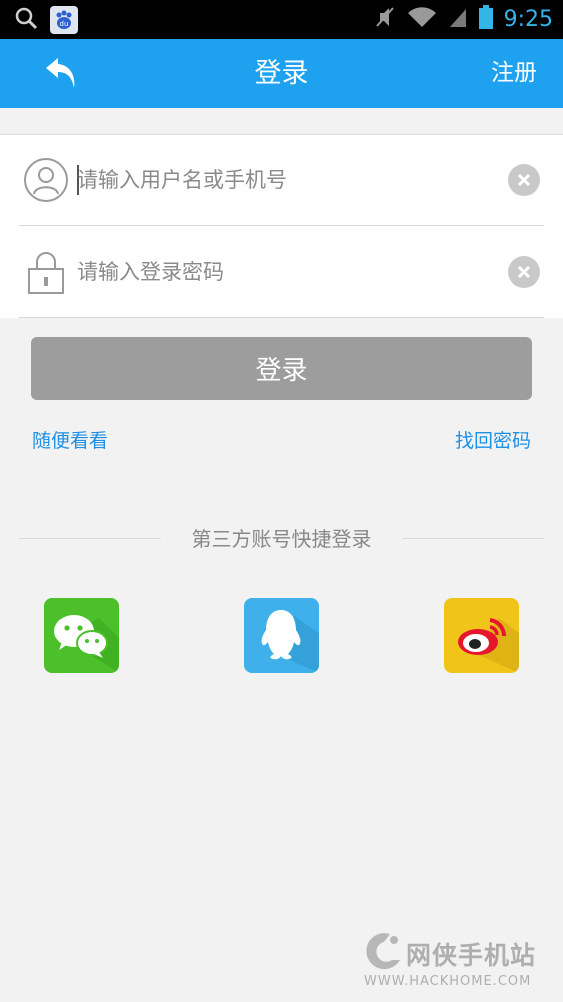  What do you see at coordinates (78, 180) in the screenshot?
I see `text-cursor` at bounding box center [78, 180].